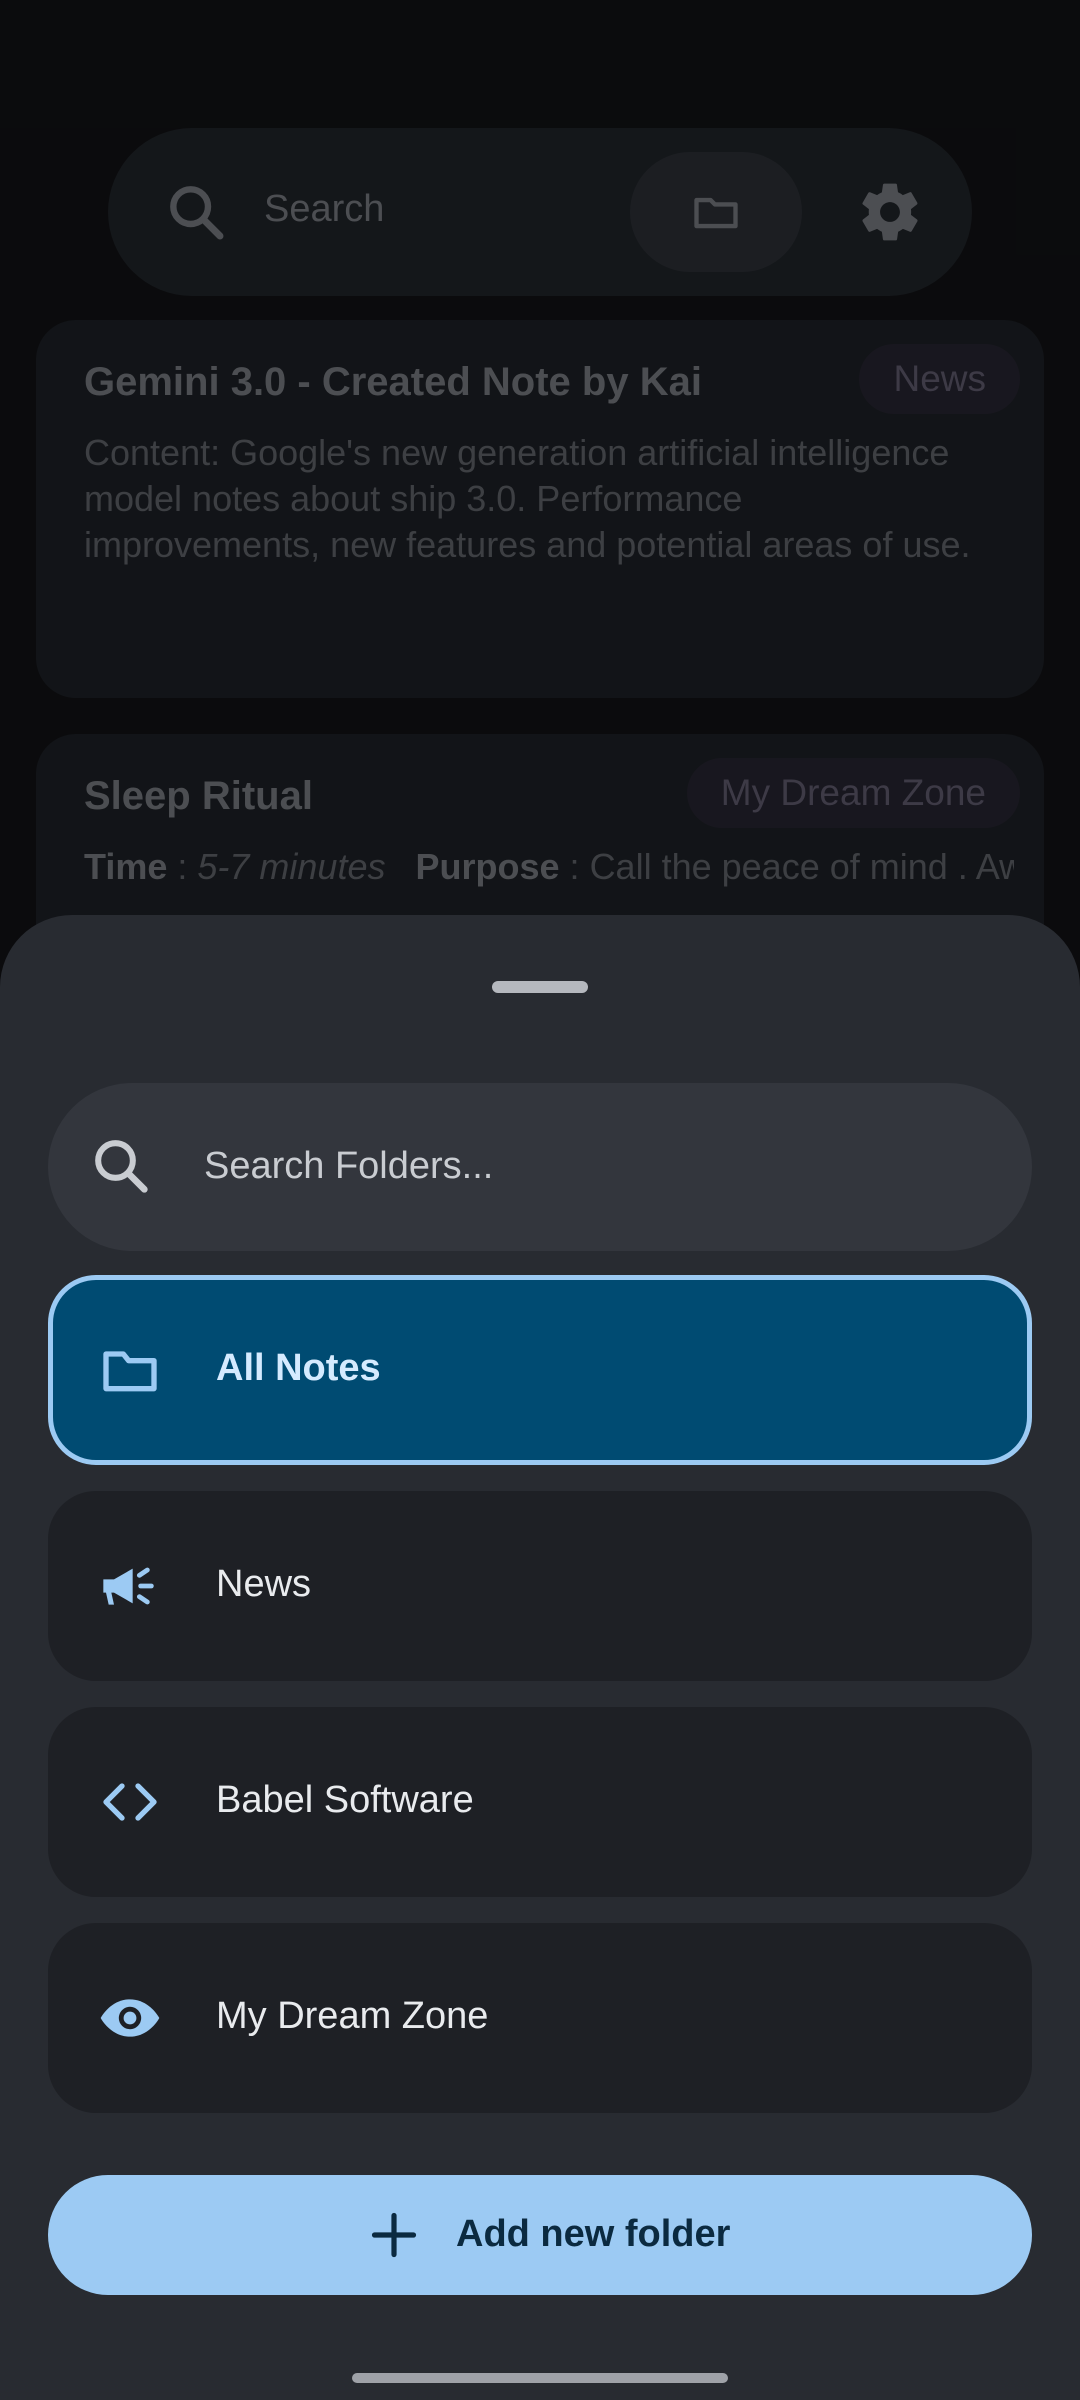 The image size is (1080, 2400). I want to click on folder-item-label: All Notes, so click(298, 1368).